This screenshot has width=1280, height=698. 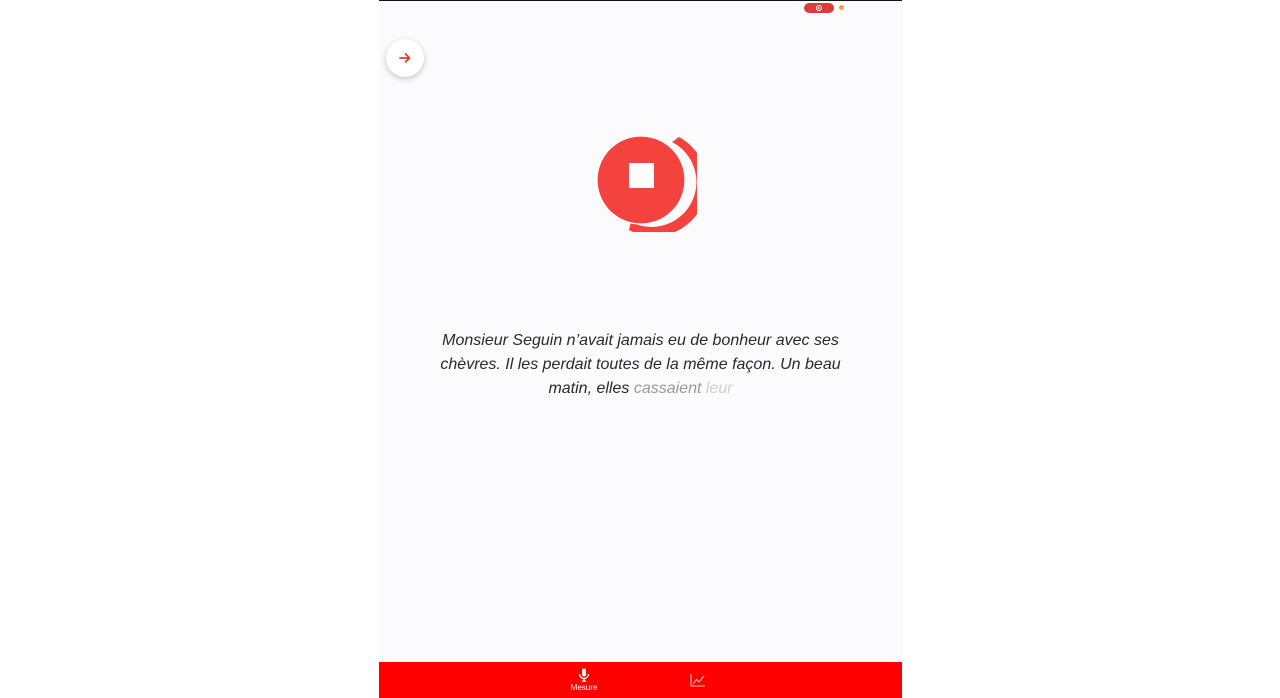 I want to click on stop-icon, so click(x=641, y=175).